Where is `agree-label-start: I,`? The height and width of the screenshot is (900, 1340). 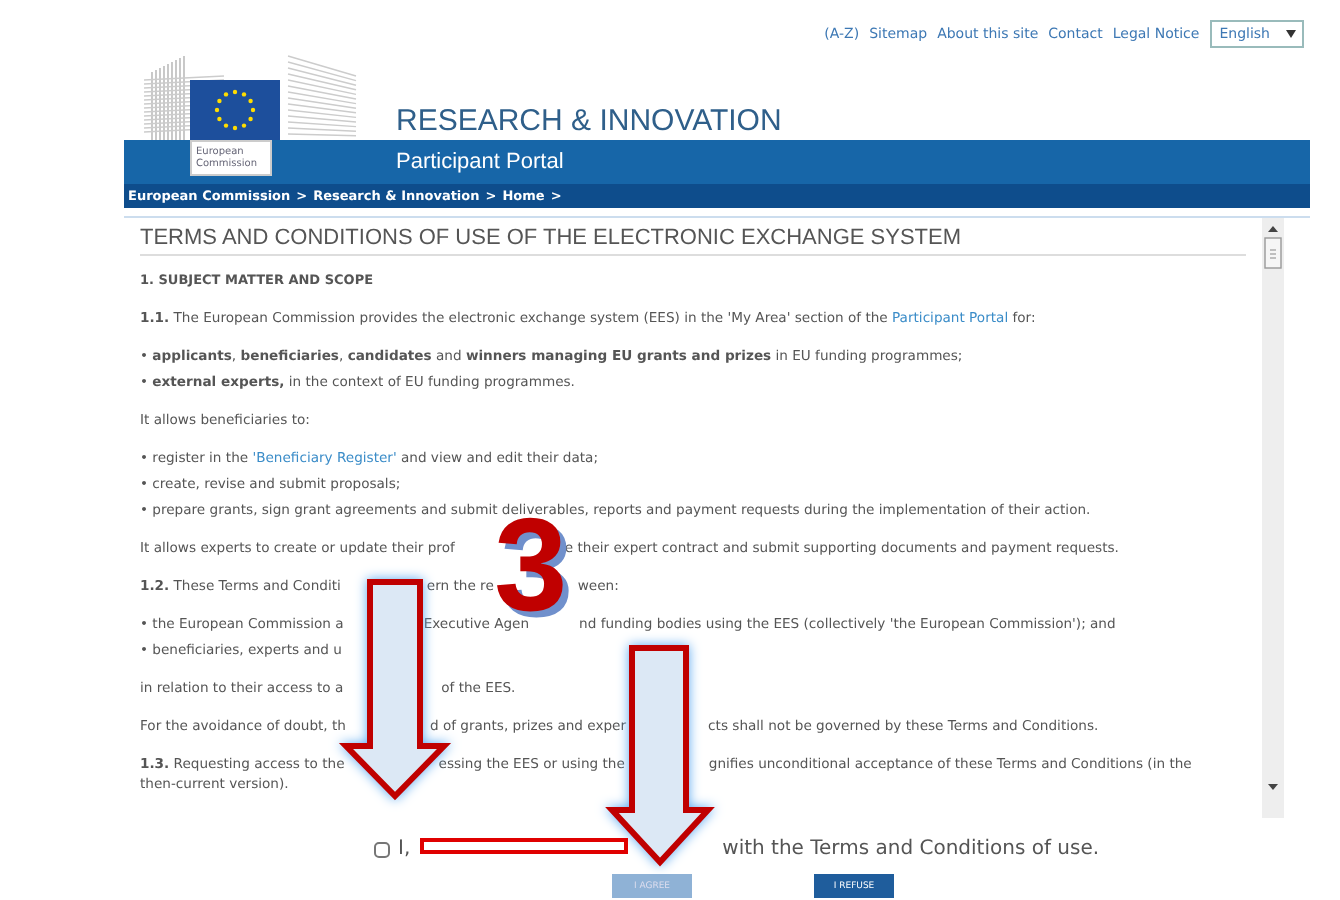
agree-label-start: I, is located at coordinates (404, 849).